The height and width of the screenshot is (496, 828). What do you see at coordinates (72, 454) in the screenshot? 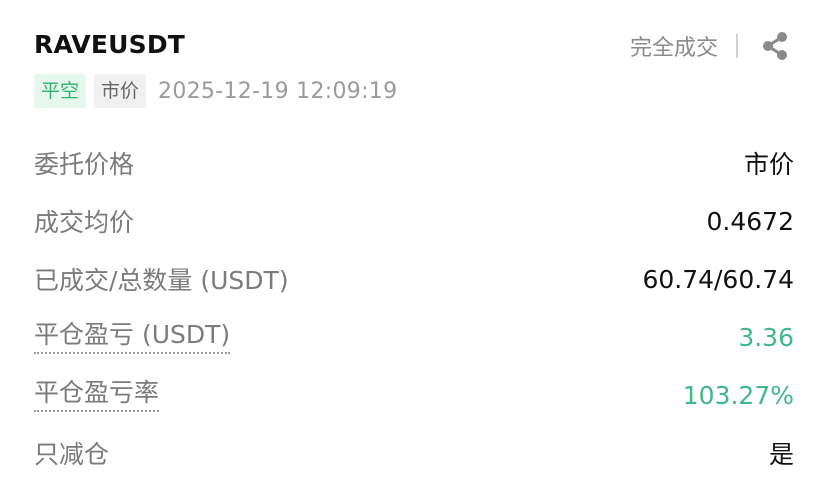
I see `detail-label: 只减仓` at bounding box center [72, 454].